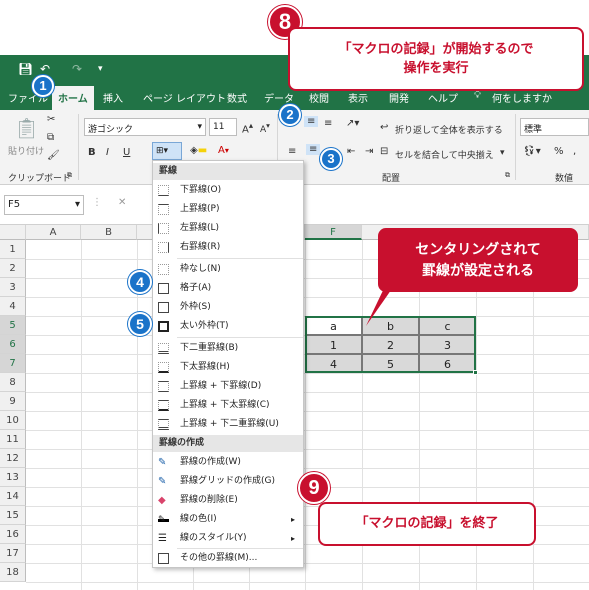  I want to click on menu-item-no-border: 枠なし(N), so click(228, 269).